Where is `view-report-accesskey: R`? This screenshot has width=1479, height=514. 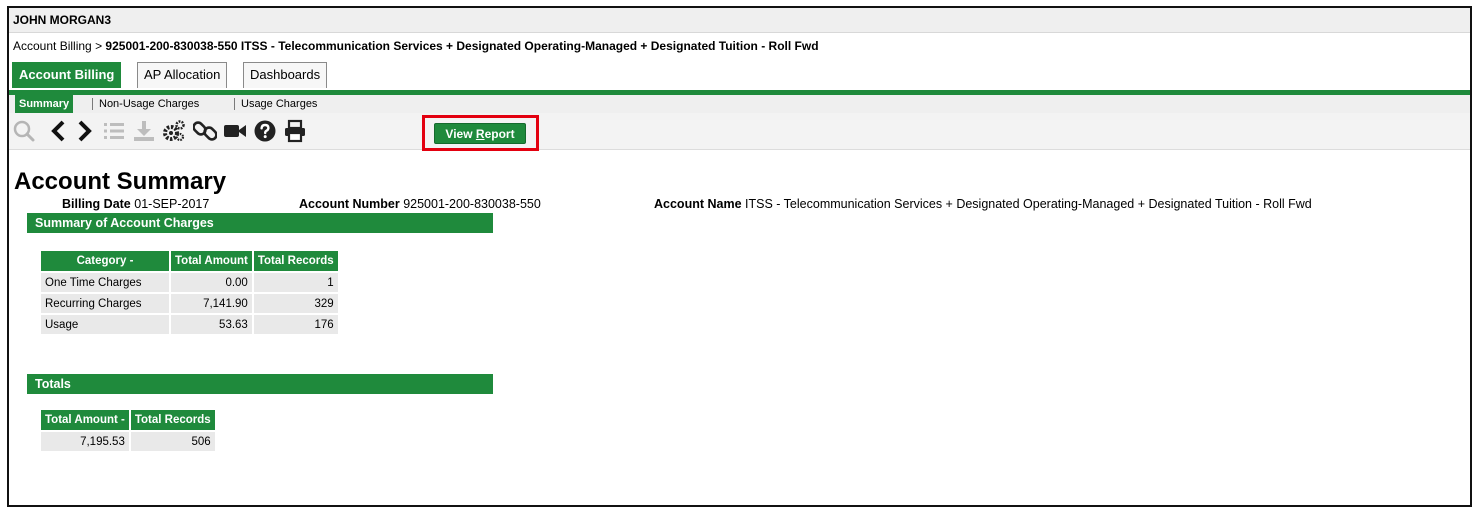 view-report-accesskey: R is located at coordinates (480, 134).